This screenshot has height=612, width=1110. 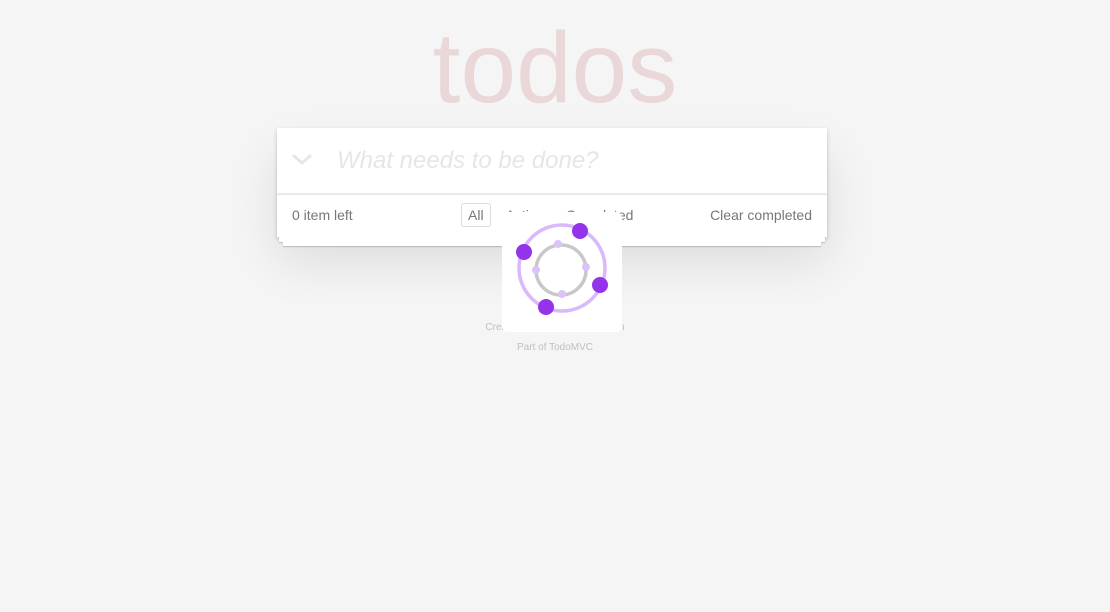 What do you see at coordinates (761, 215) in the screenshot?
I see `clear-completed-button: Clear completed` at bounding box center [761, 215].